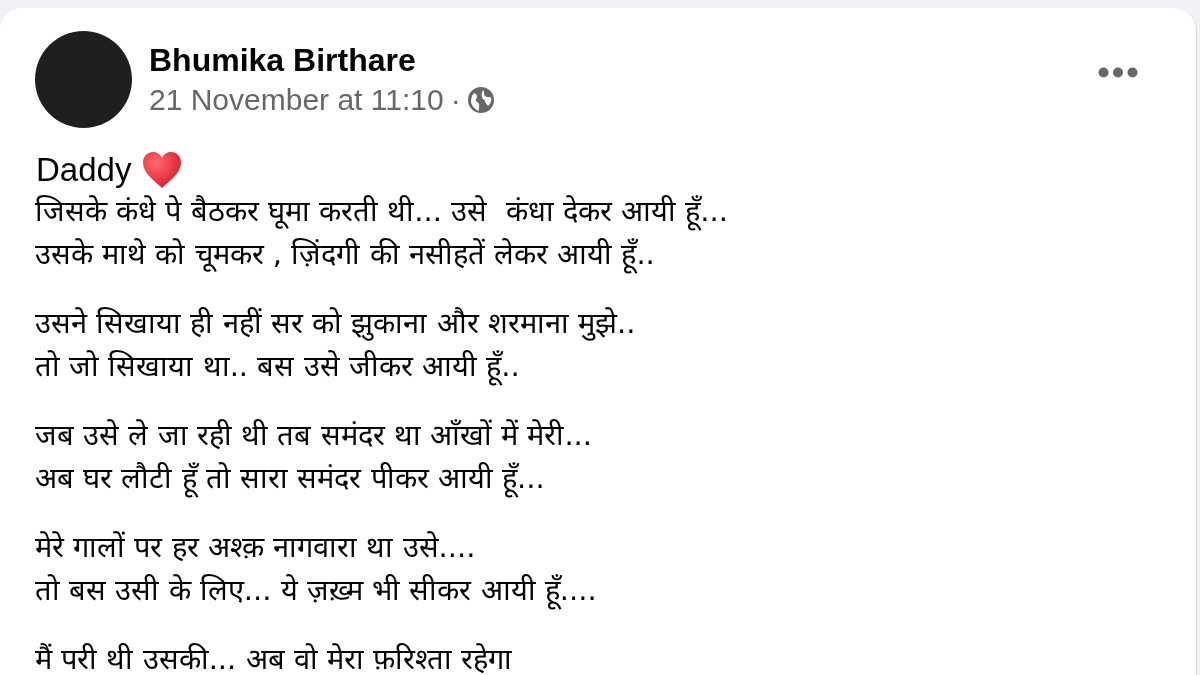 The width and height of the screenshot is (1200, 675). I want to click on post-timestamp: 21 November at 11:10, so click(296, 100).